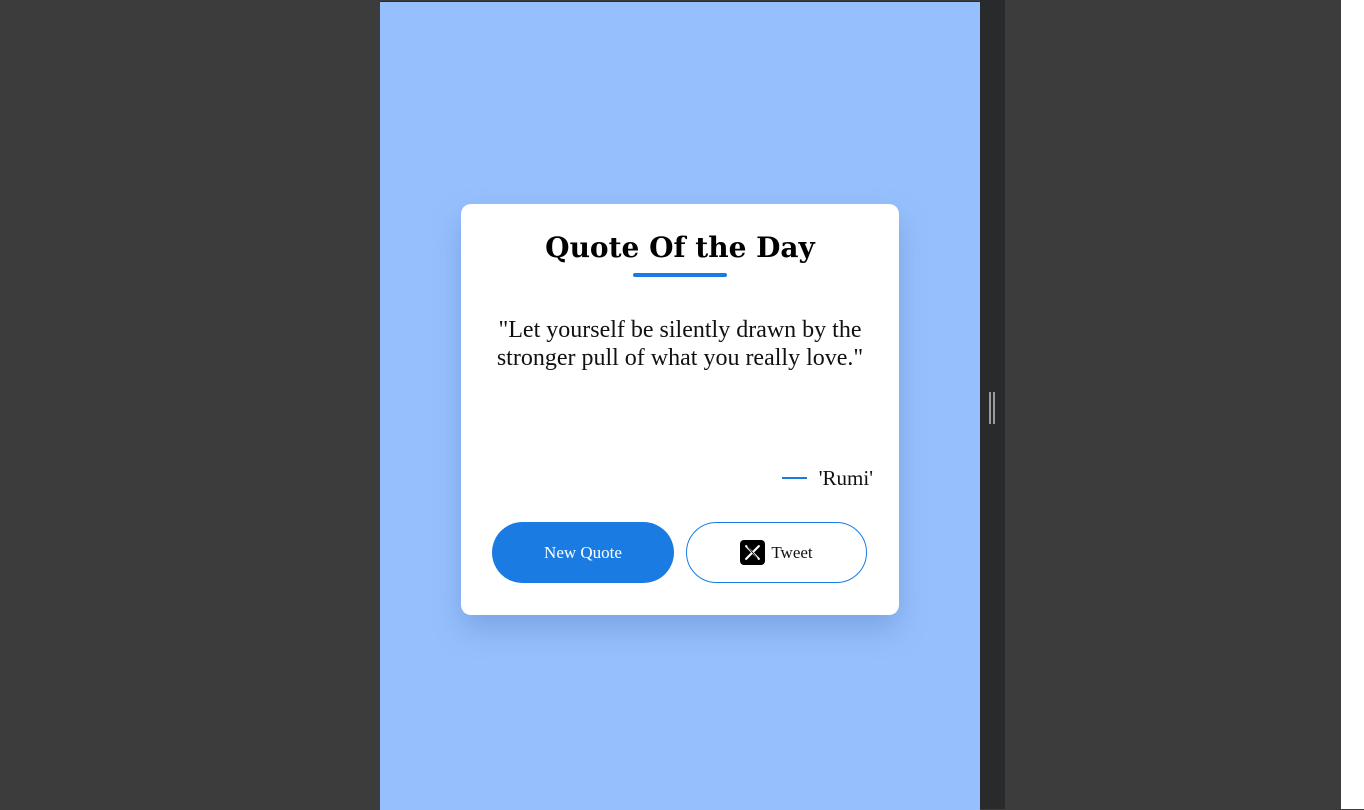 The height and width of the screenshot is (810, 1364). What do you see at coordinates (845, 477) in the screenshot?
I see `quote-author: 'Rumi'` at bounding box center [845, 477].